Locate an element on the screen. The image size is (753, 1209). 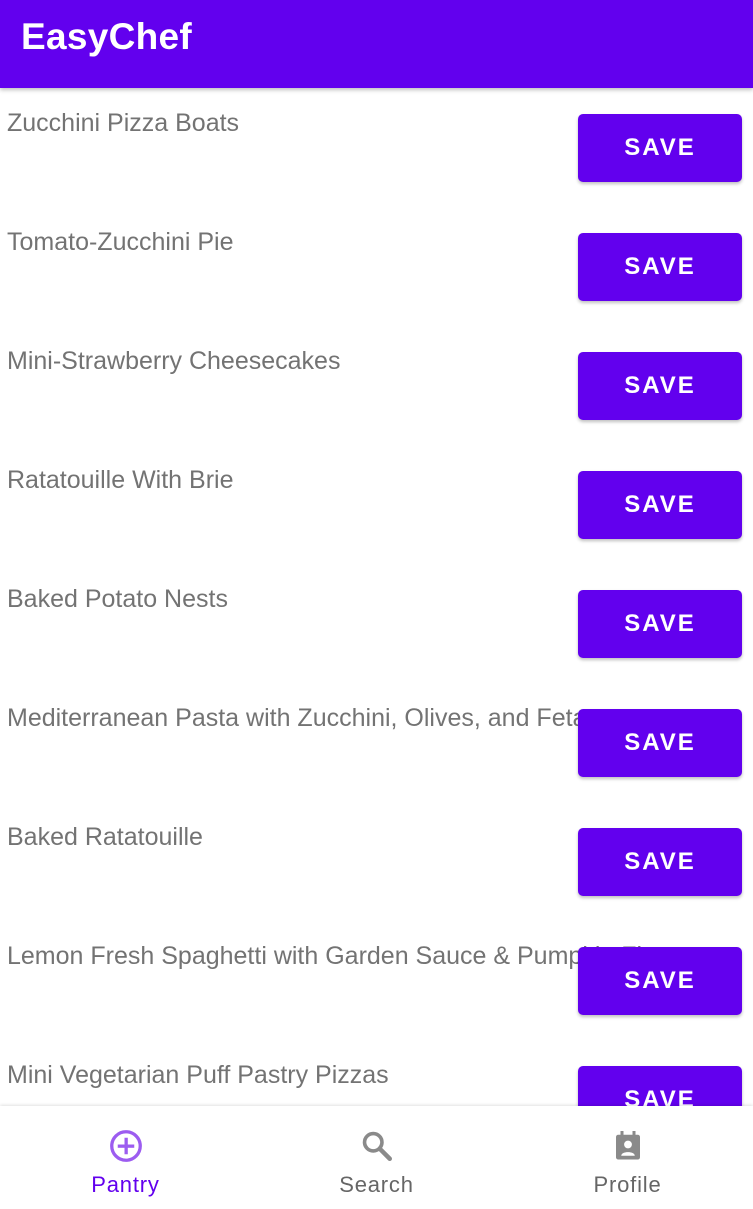
nav-item-pantry: Pantry is located at coordinates (125, 1157).